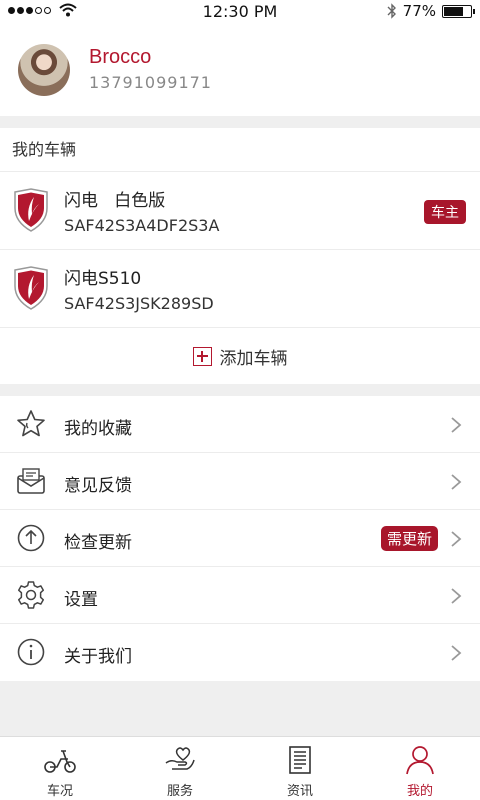  Describe the element at coordinates (240, 12) in the screenshot. I see `status-bar: 12:30 PM 77%` at that location.